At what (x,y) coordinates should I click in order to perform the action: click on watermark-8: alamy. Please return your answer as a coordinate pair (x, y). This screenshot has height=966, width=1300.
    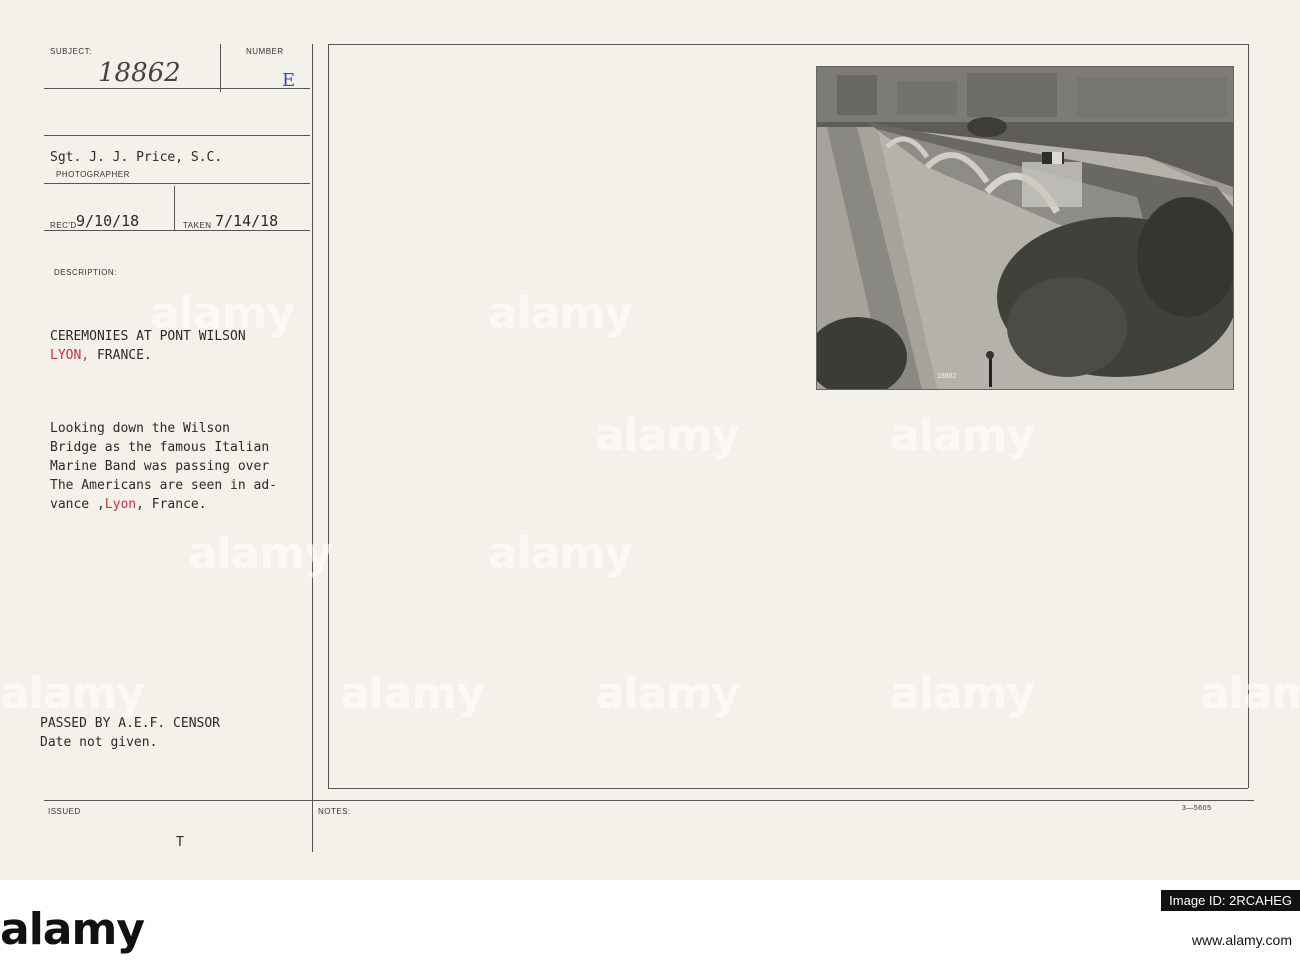
    Looking at the image, I should click on (412, 693).